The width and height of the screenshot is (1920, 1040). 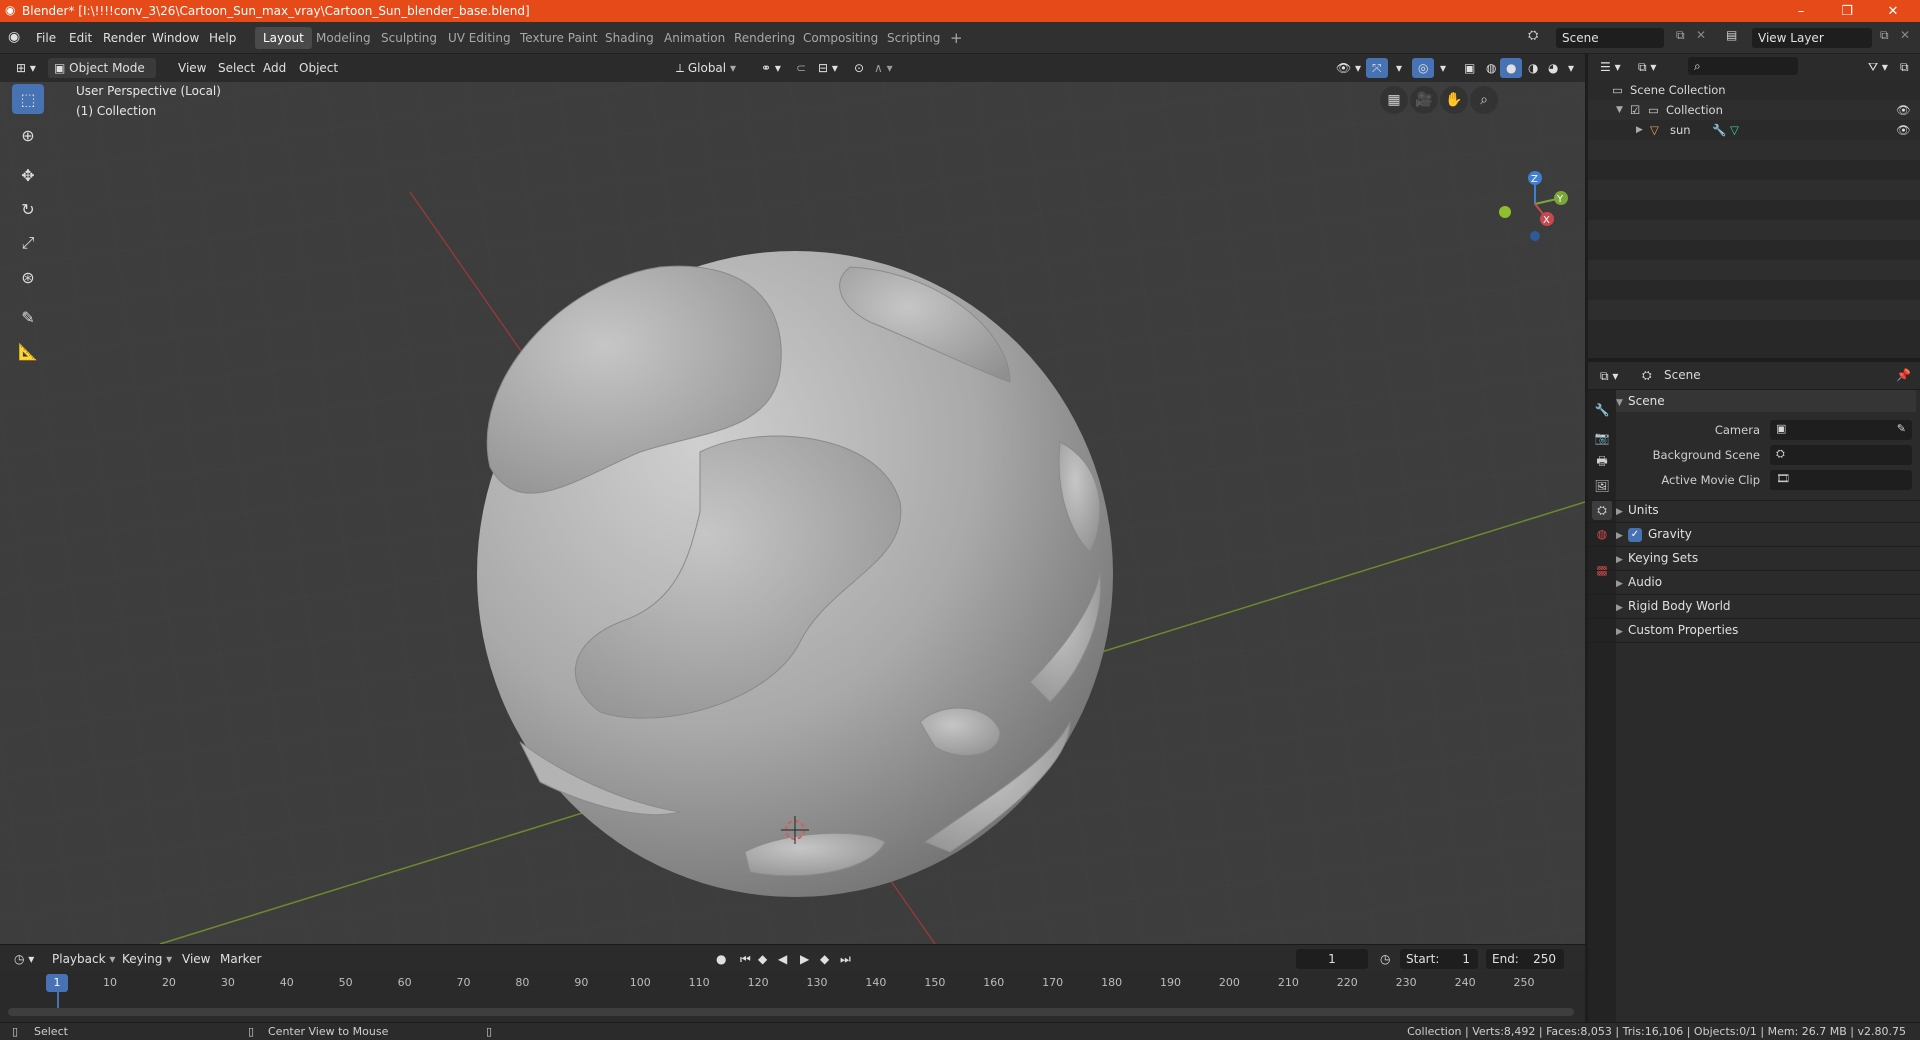 What do you see at coordinates (1610, 38) in the screenshot?
I see `scene-selector: Scene` at bounding box center [1610, 38].